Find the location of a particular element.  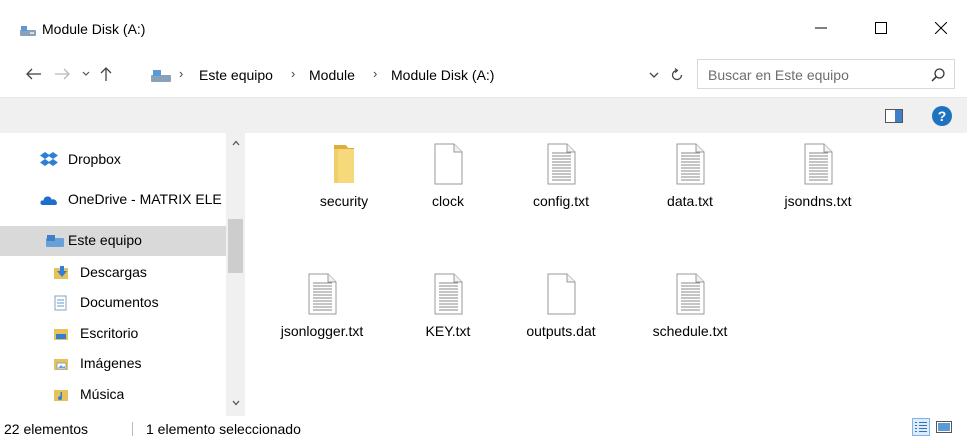

preview-pane-icon is located at coordinates (894, 116).